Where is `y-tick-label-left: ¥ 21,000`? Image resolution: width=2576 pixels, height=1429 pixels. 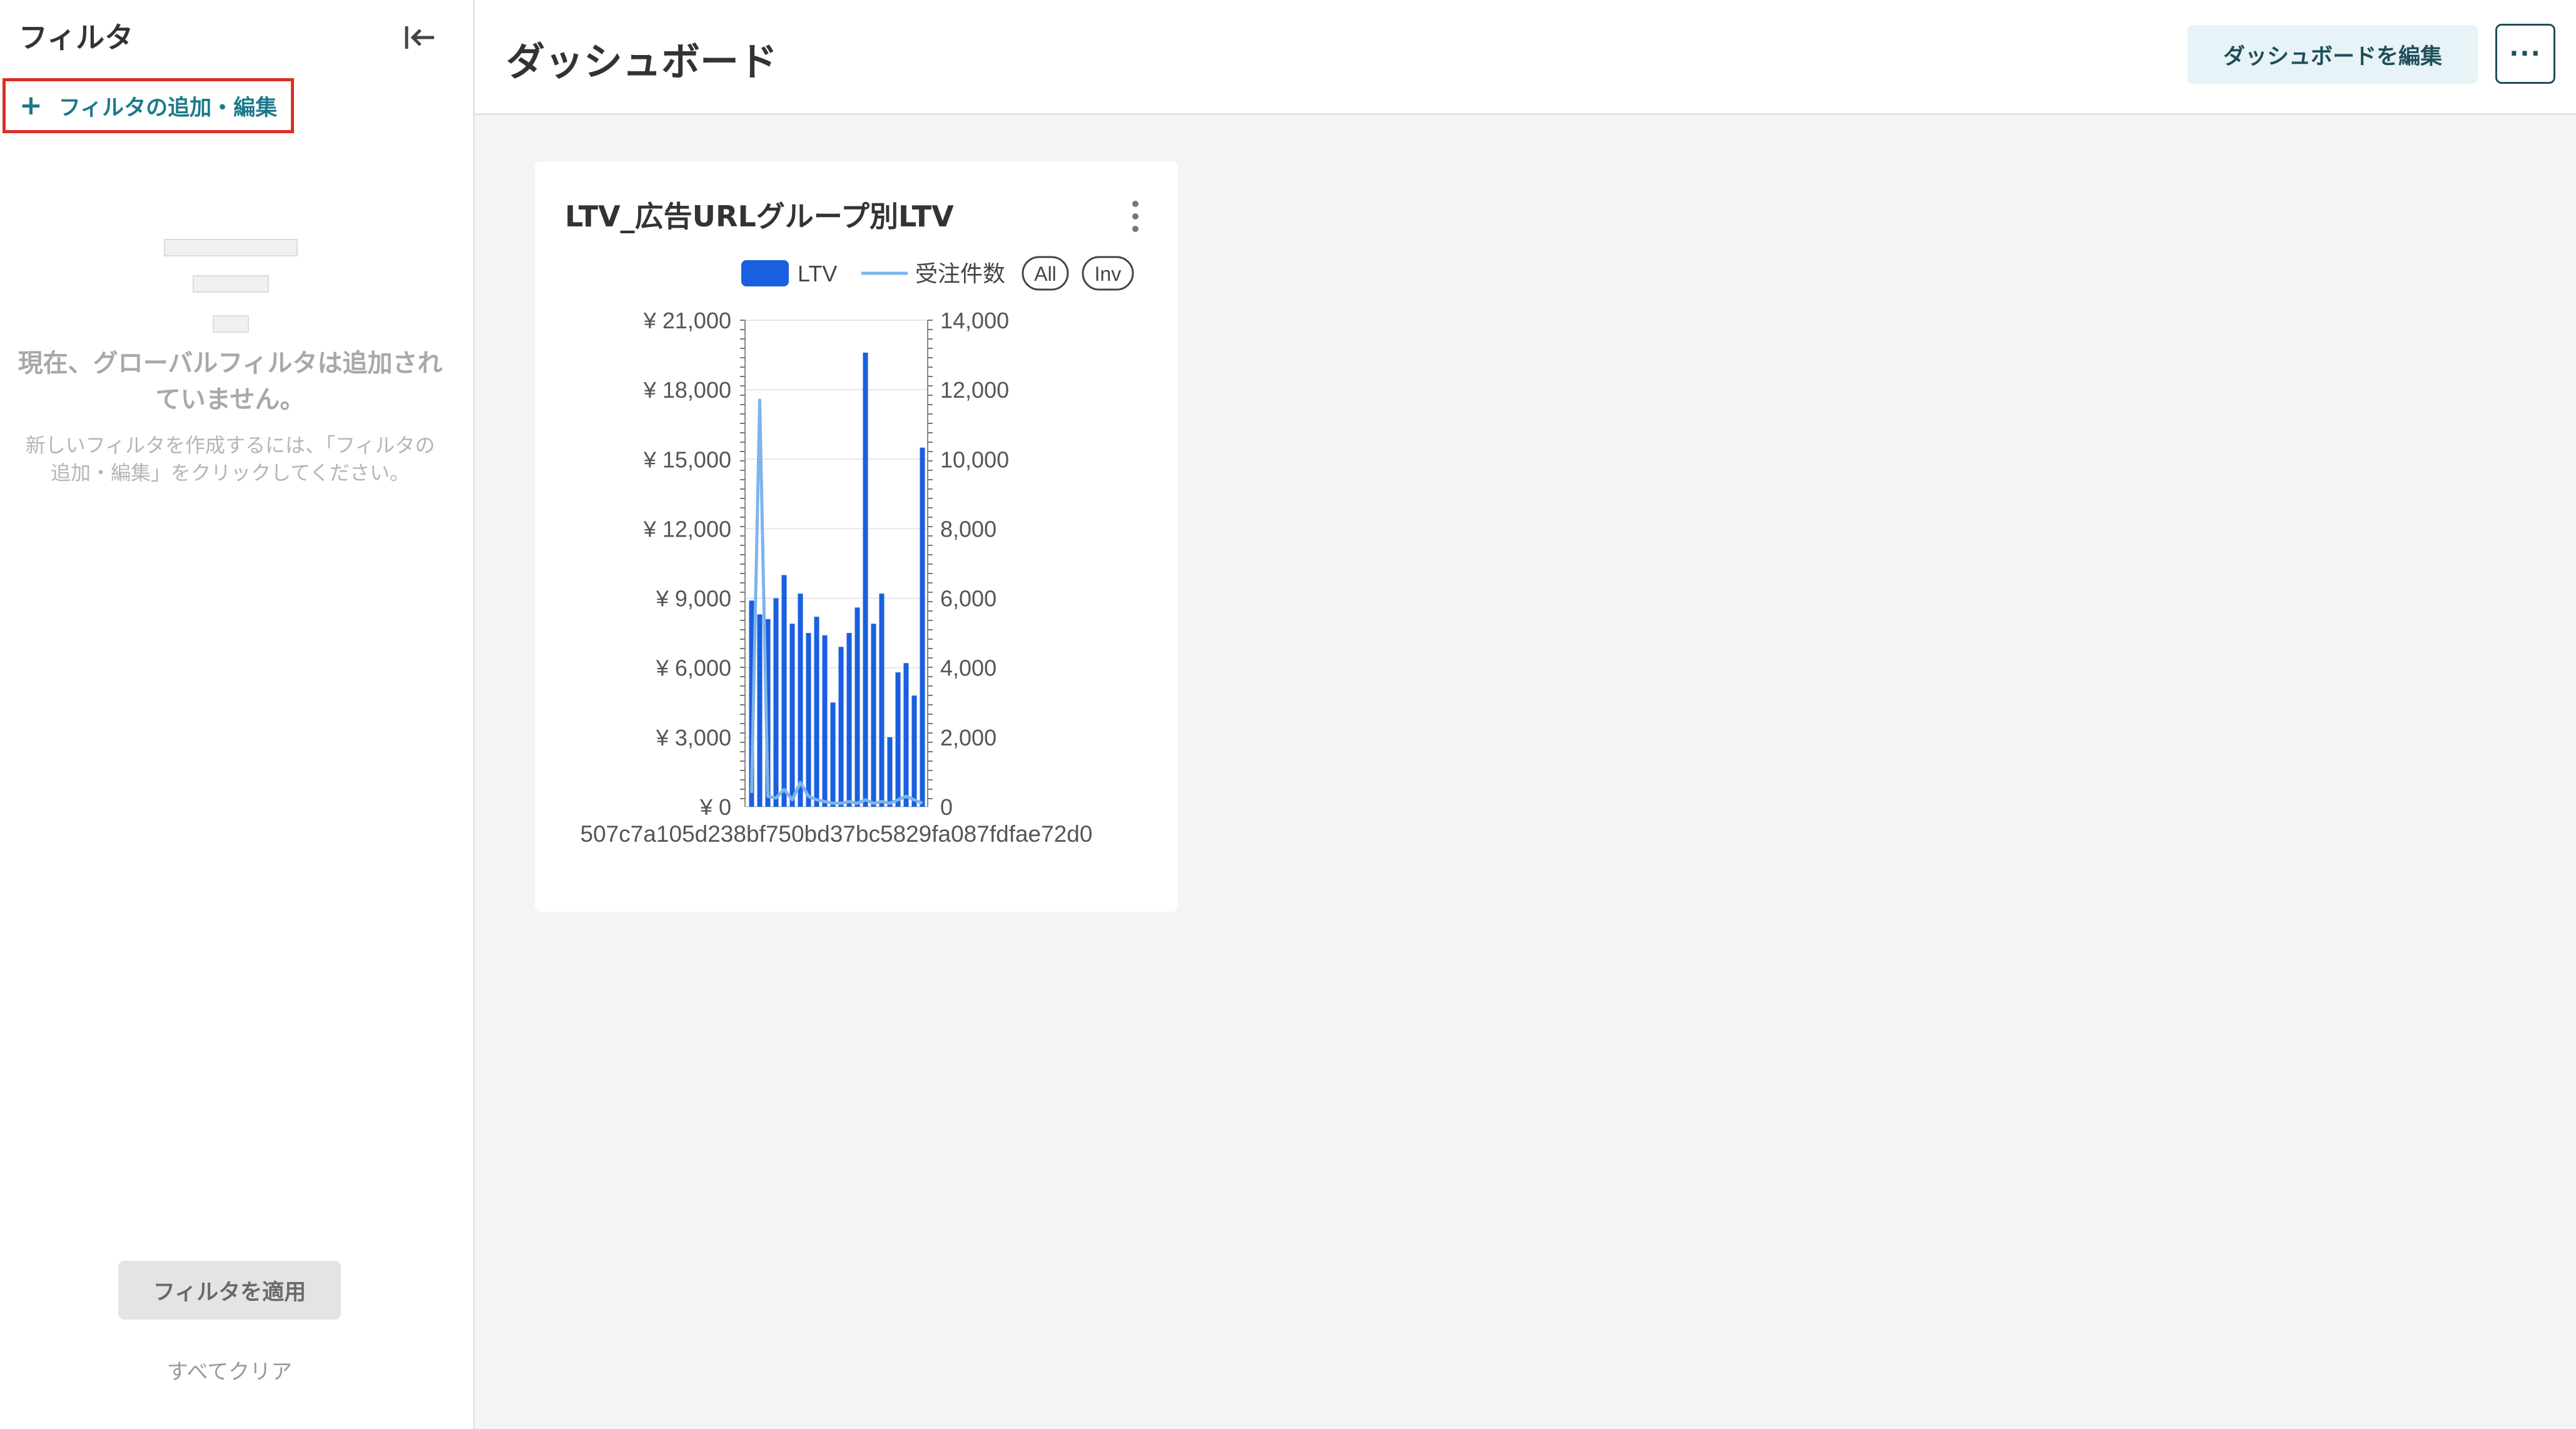 y-tick-label-left: ¥ 21,000 is located at coordinates (687, 320).